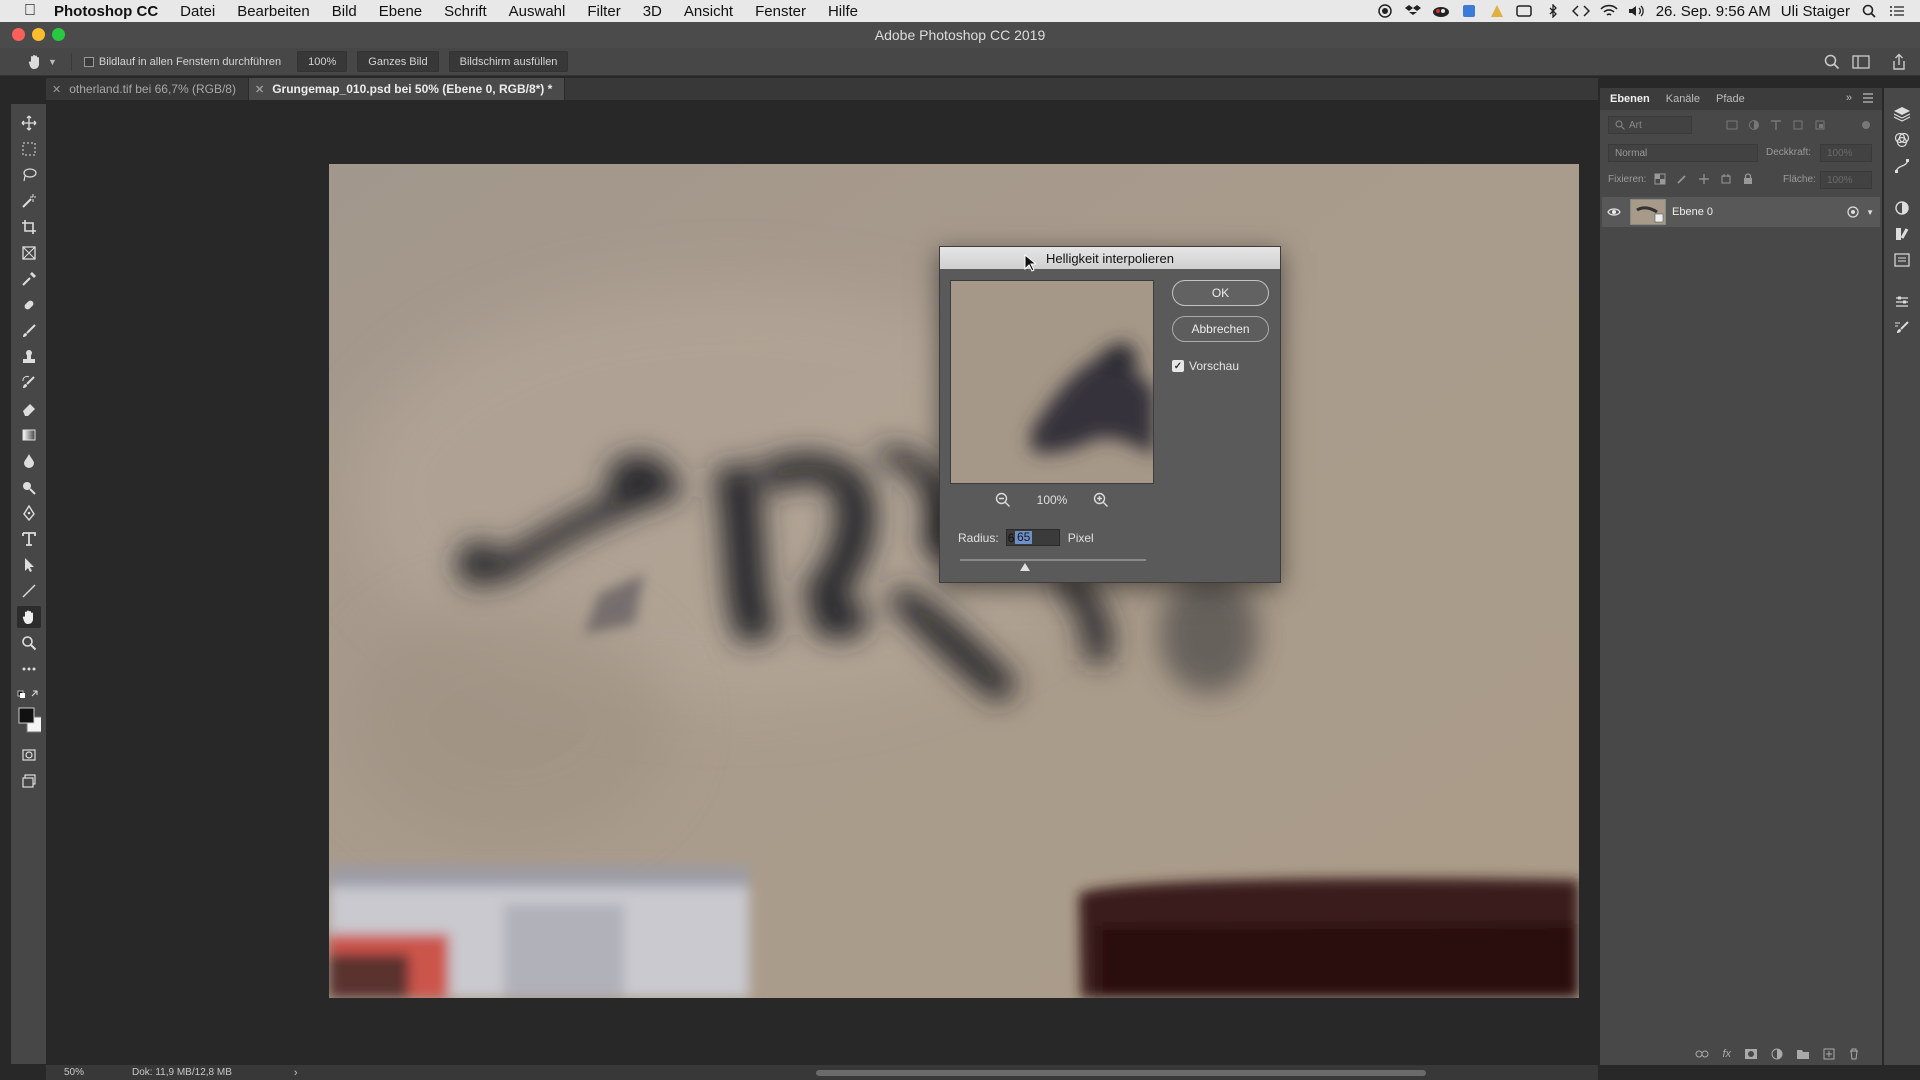 The image size is (1920, 1080). I want to click on fill-screen-button: Bildschirm ausfüllen, so click(508, 61).